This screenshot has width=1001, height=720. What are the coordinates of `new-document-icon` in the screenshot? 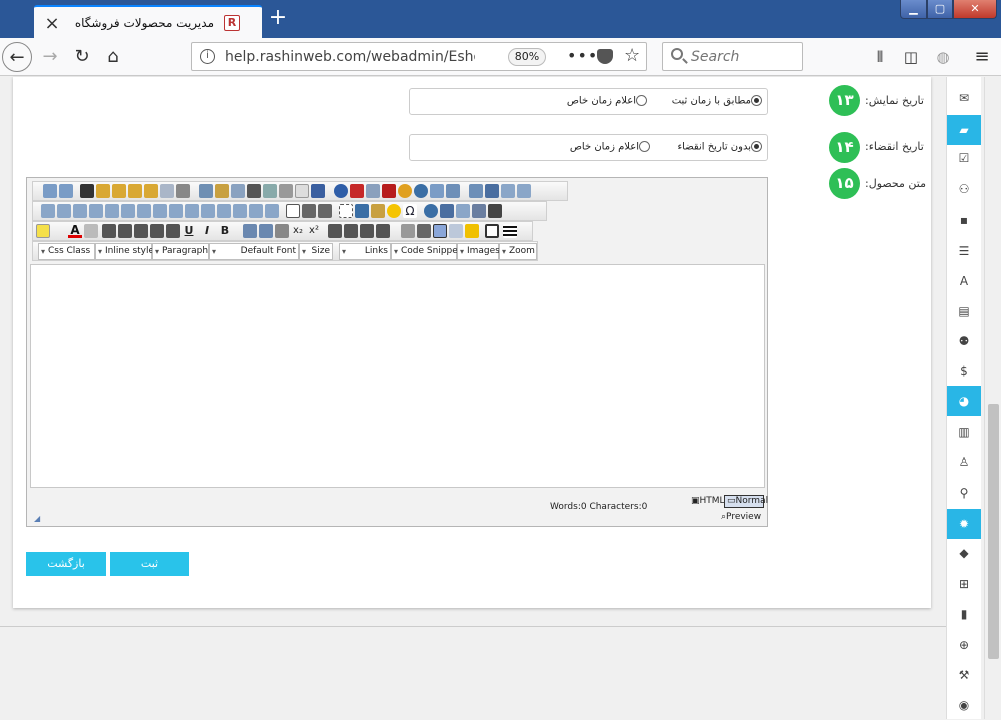 It's located at (302, 191).